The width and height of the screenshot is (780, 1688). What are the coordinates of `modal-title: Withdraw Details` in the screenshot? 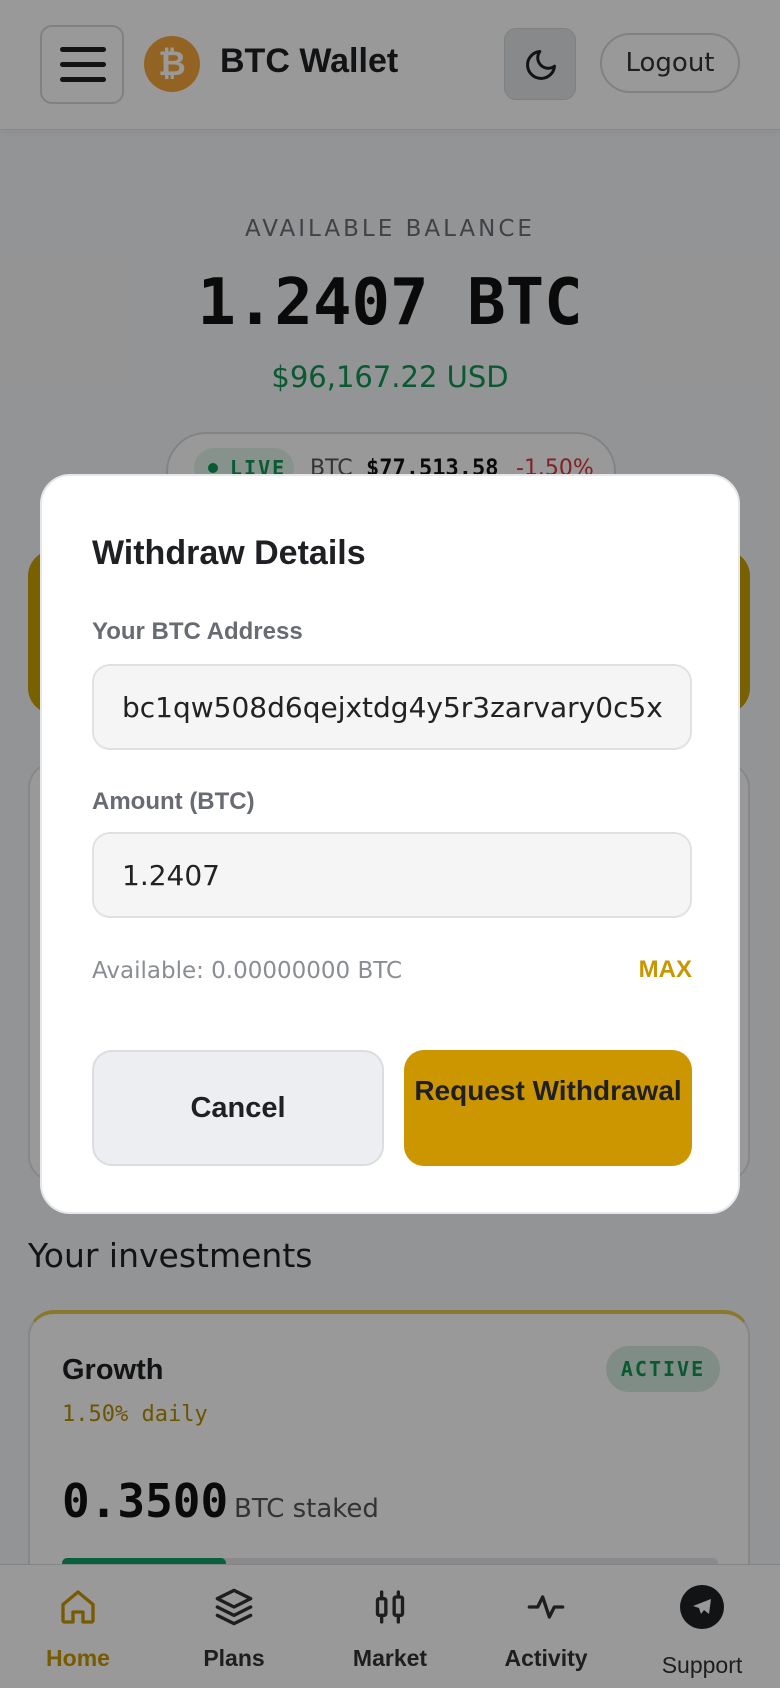 It's located at (229, 553).